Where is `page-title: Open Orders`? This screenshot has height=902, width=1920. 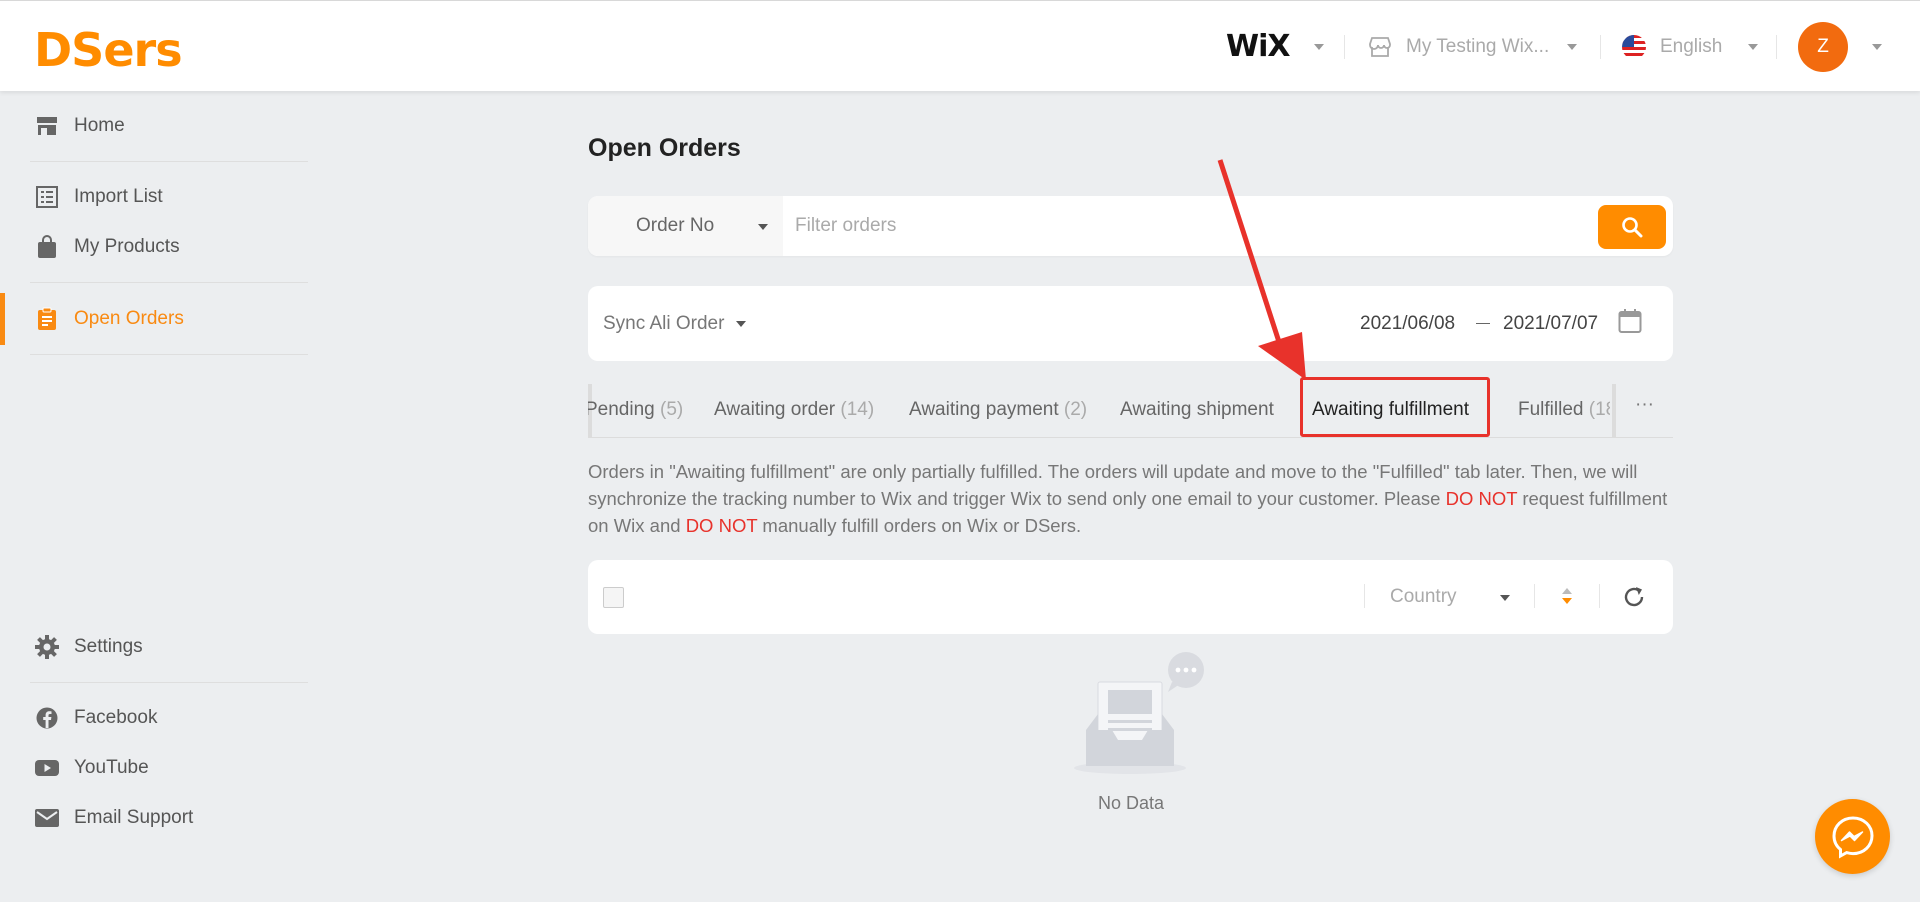
page-title: Open Orders is located at coordinates (664, 148).